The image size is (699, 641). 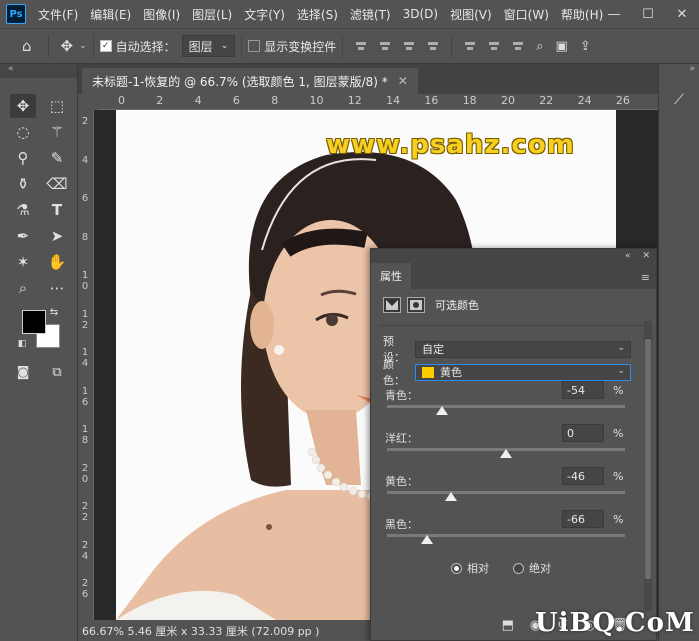 I want to click on preset-dropdown: 自定 ⌄, so click(x=523, y=349).